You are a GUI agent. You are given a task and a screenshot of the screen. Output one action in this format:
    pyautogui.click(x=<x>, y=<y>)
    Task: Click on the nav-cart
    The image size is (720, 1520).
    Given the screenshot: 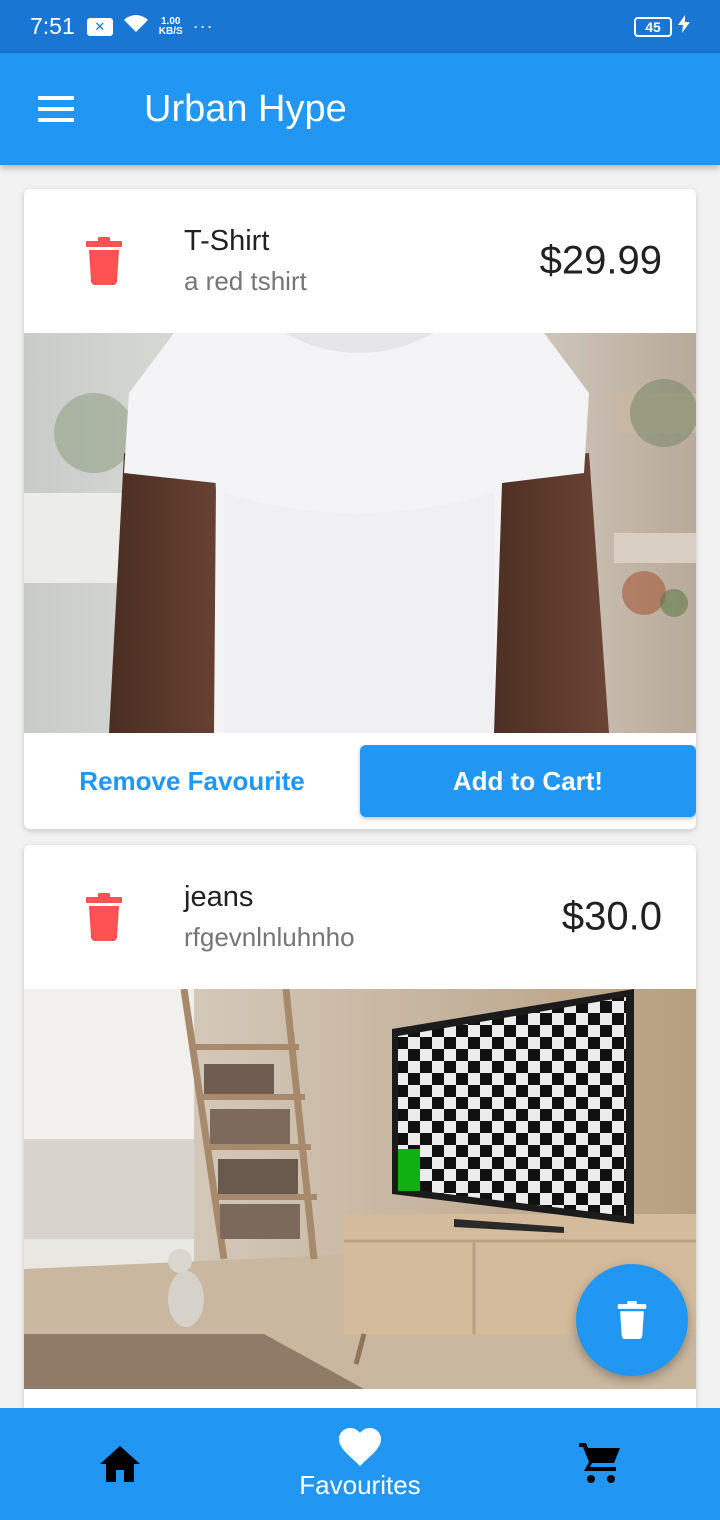 What is the action you would take?
    pyautogui.click(x=600, y=1464)
    